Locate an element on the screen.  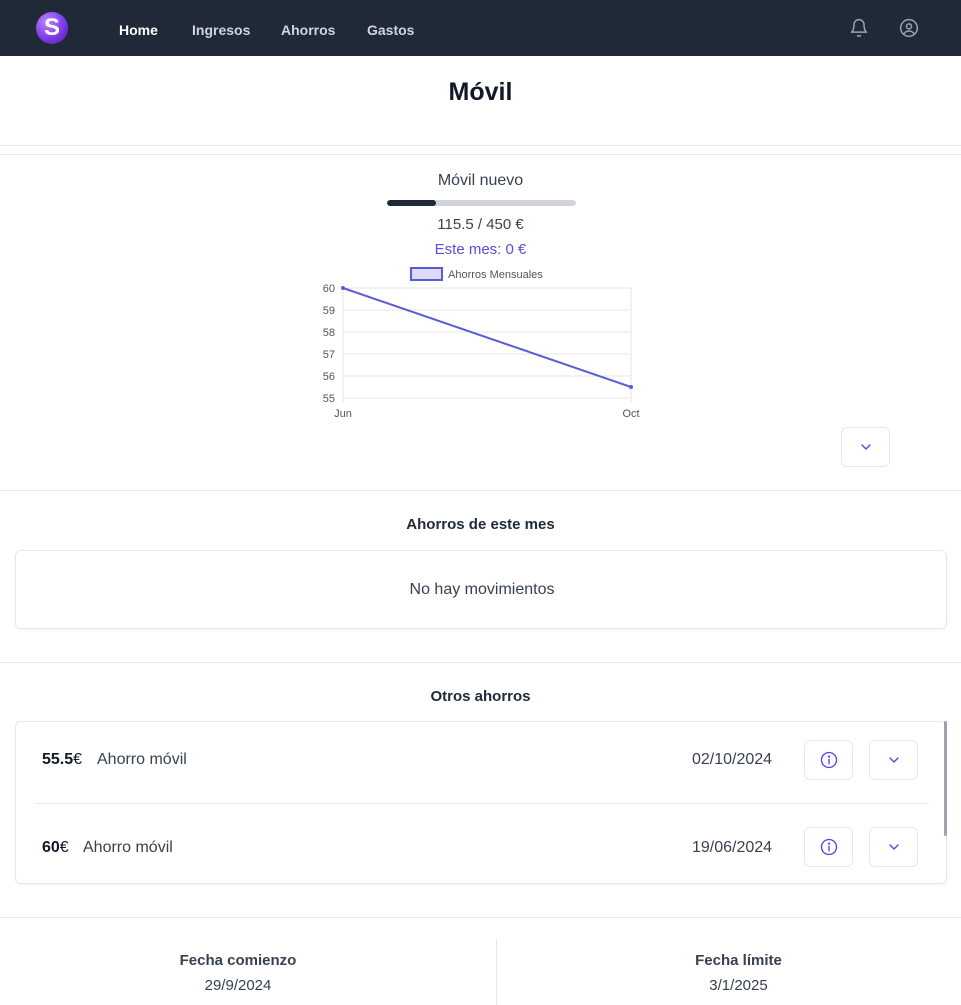
monthly-savings-chart: Ahorros Mensuales 55 56 57 58 59 60 Jun Oct is located at coordinates (481, 343).